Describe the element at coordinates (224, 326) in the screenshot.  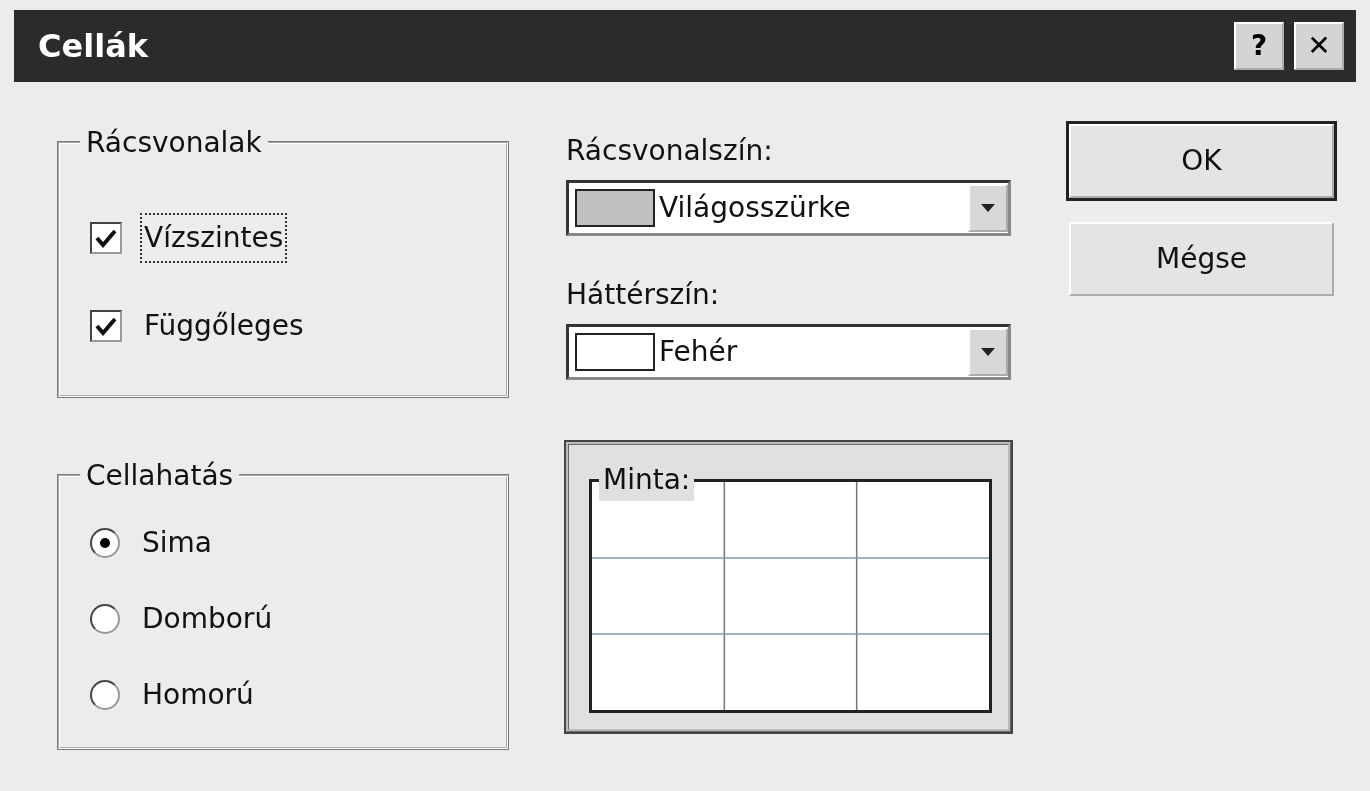
I see `checkbox-label: Függőleges` at that location.